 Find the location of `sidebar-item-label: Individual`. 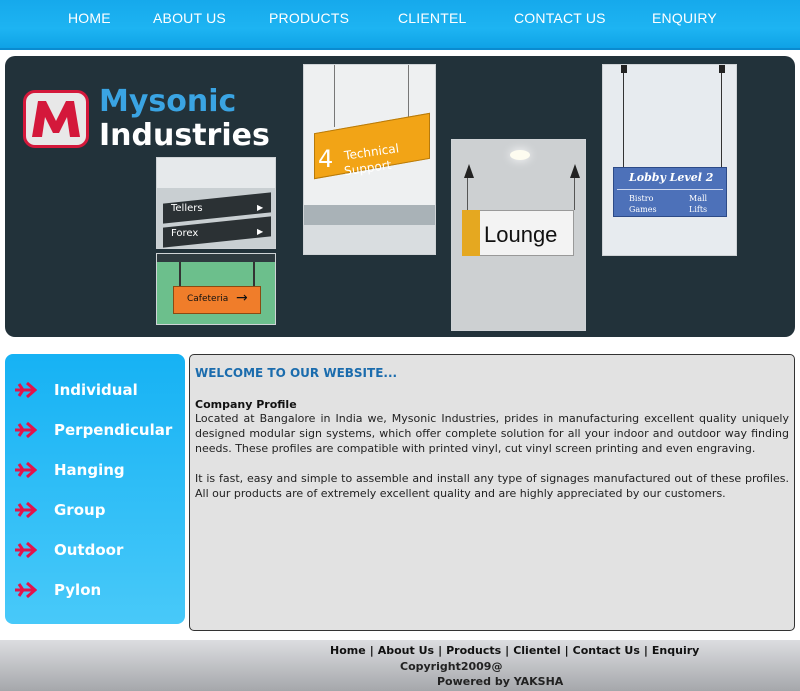

sidebar-item-label: Individual is located at coordinates (96, 390).